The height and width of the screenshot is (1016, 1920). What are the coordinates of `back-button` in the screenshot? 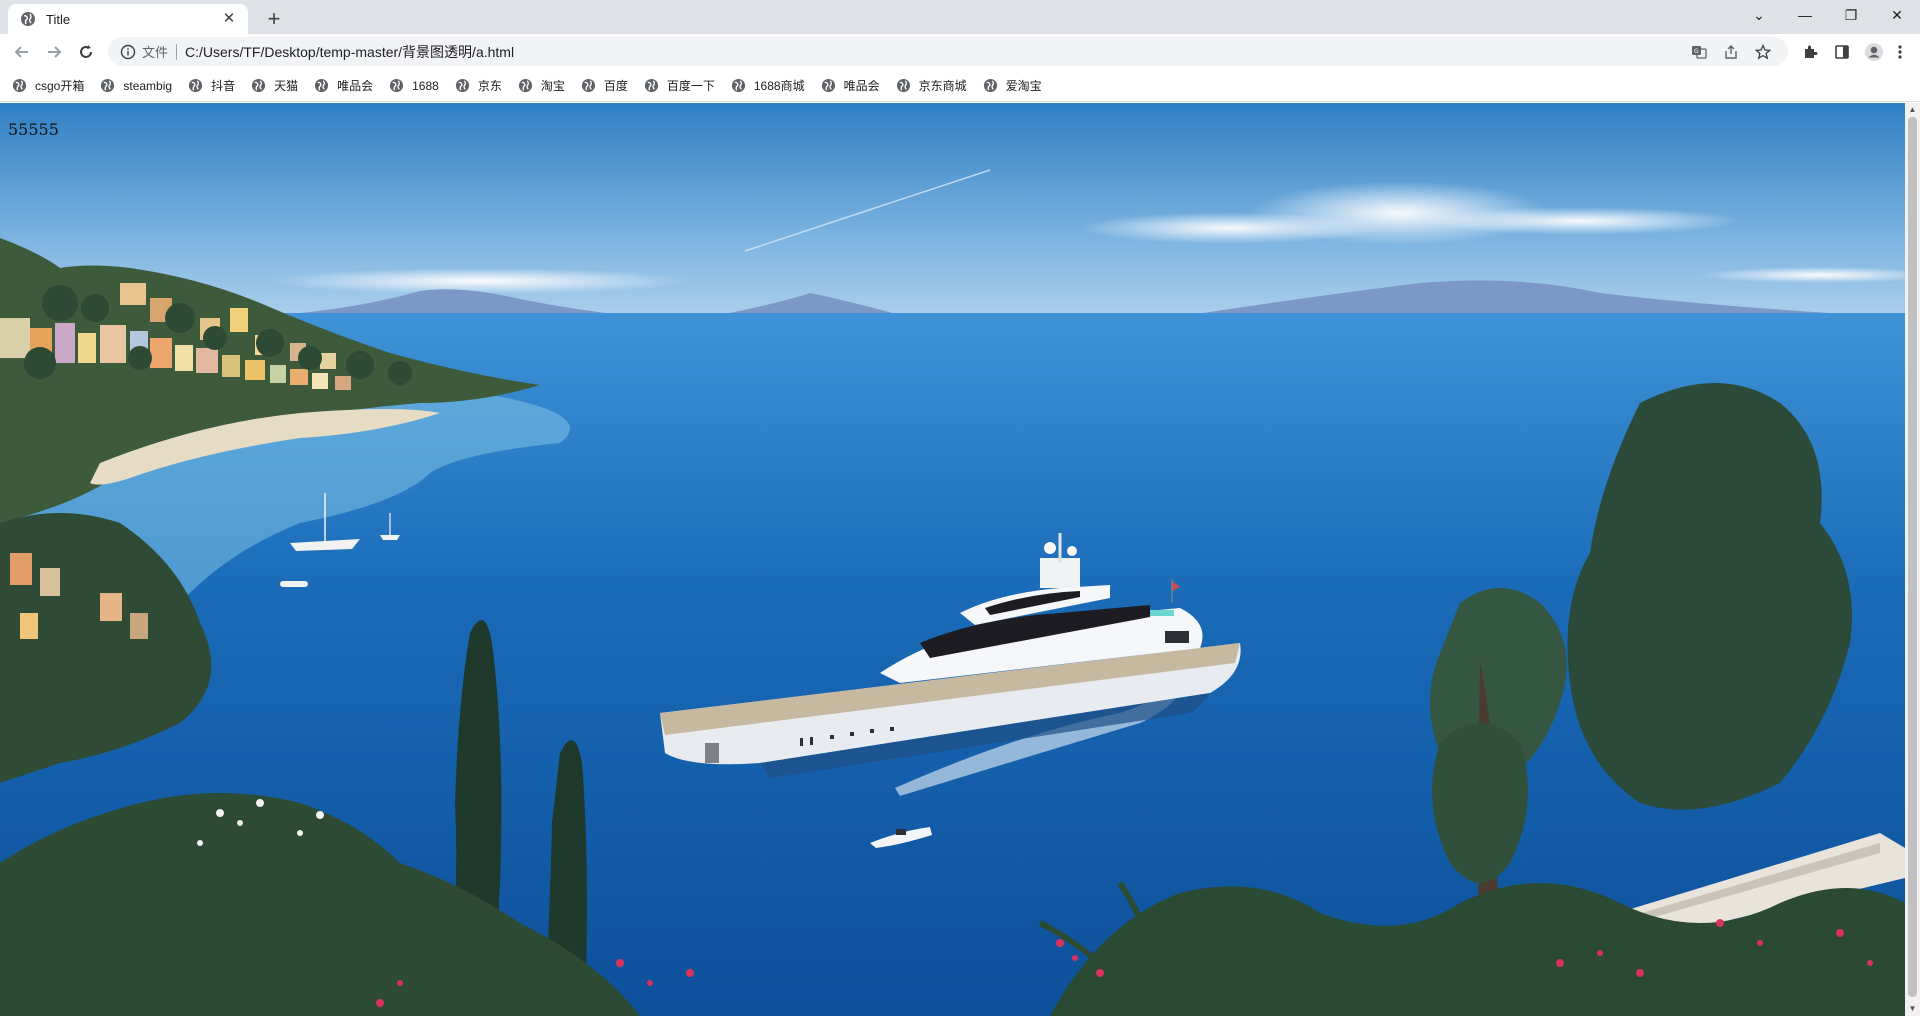 It's located at (22, 52).